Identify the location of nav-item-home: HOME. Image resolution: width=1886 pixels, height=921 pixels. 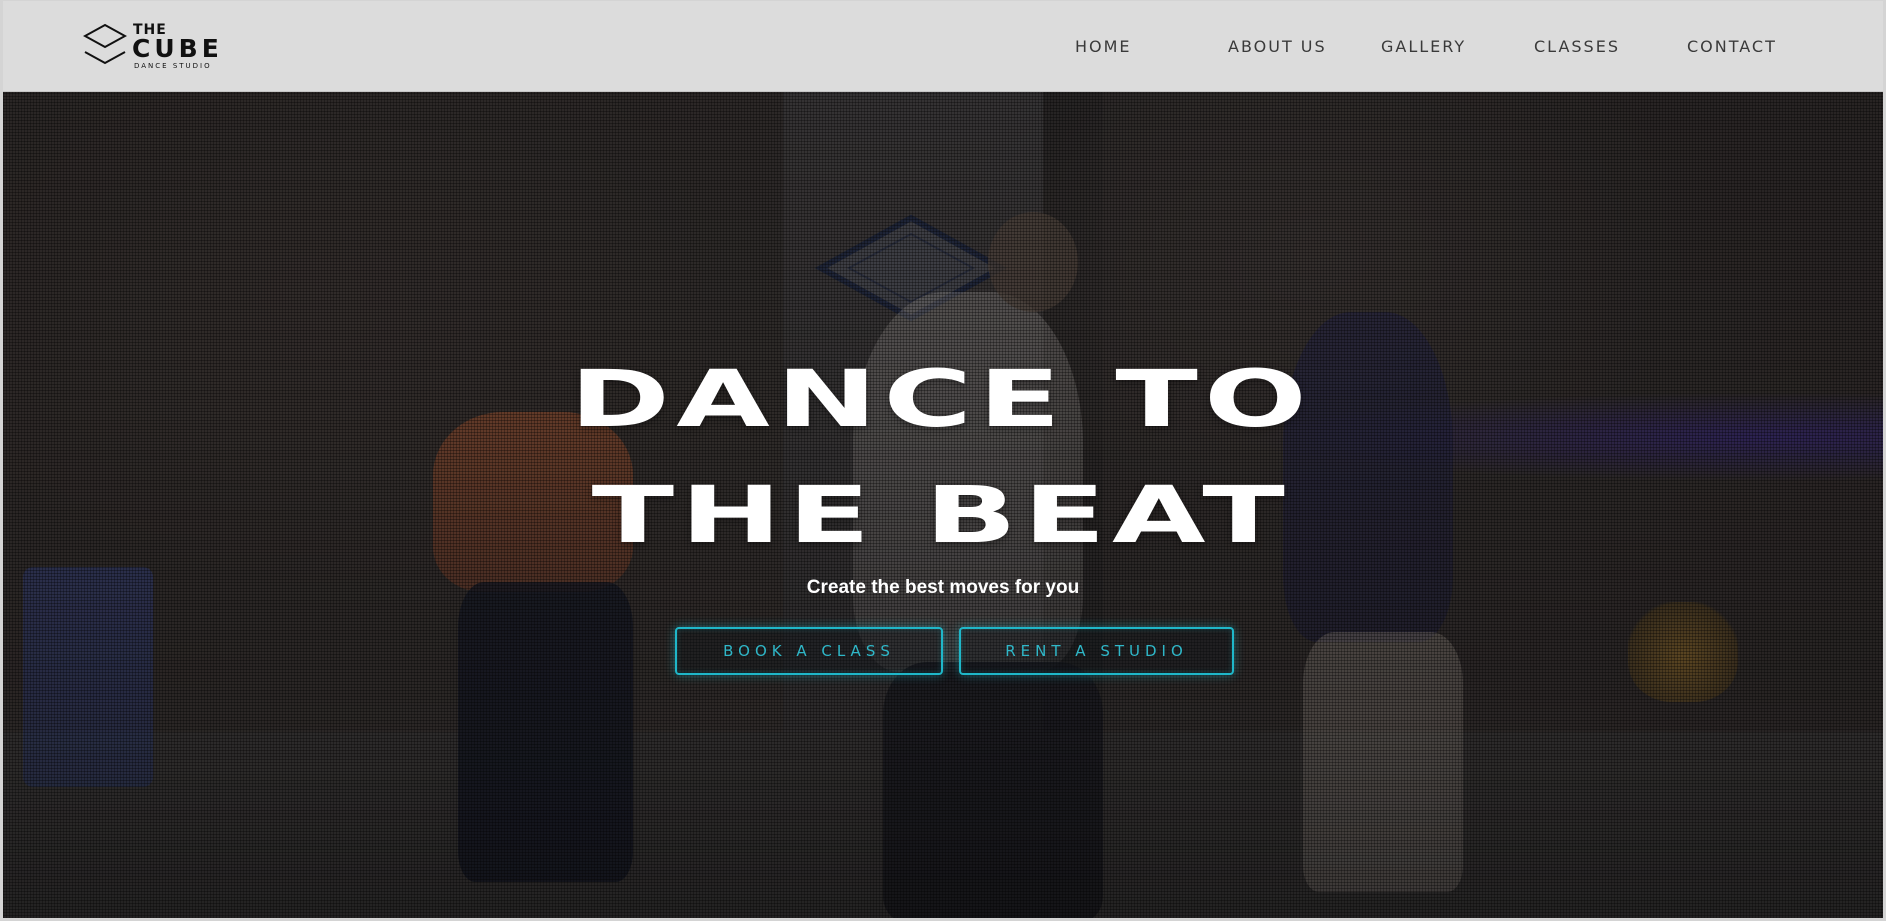
(1103, 47).